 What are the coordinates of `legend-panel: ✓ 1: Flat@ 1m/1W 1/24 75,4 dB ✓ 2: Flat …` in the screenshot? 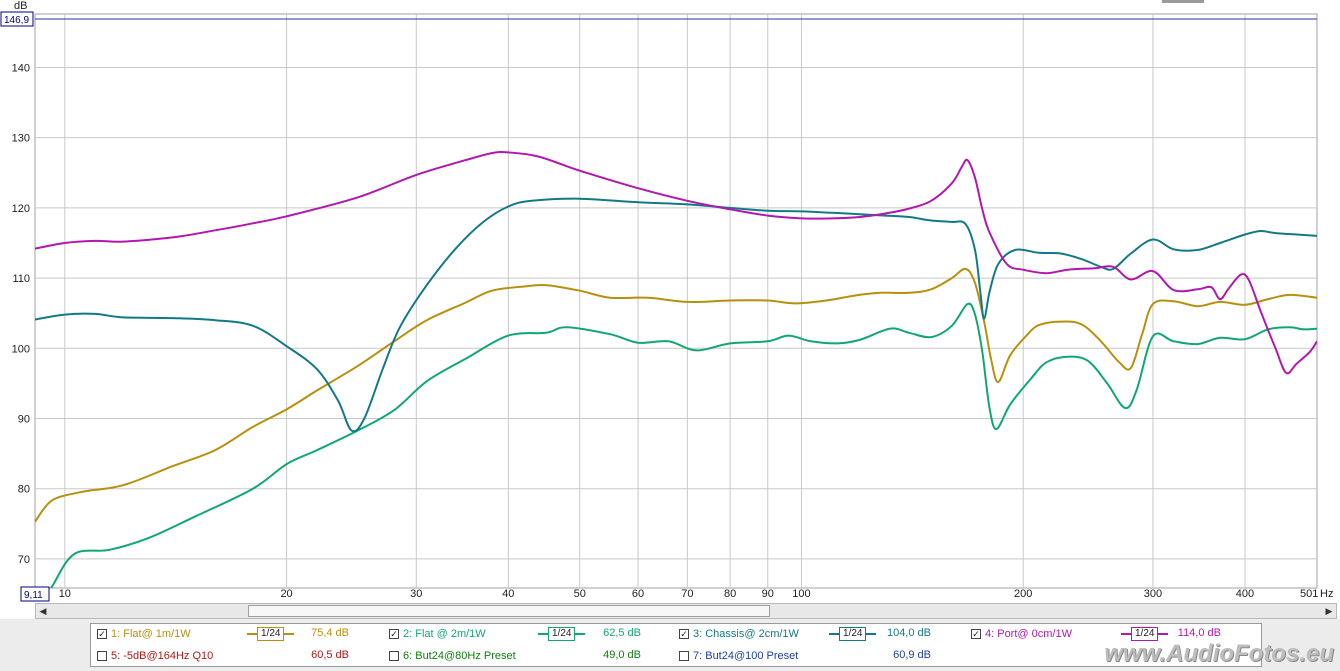 It's located at (676, 645).